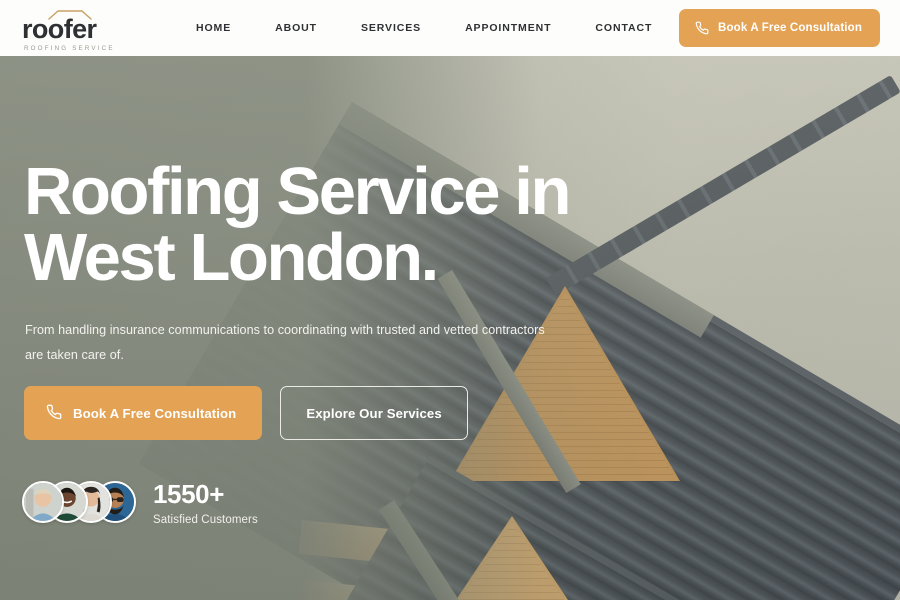  I want to click on hero-secondary-button-label: Explore Our Services, so click(374, 413).